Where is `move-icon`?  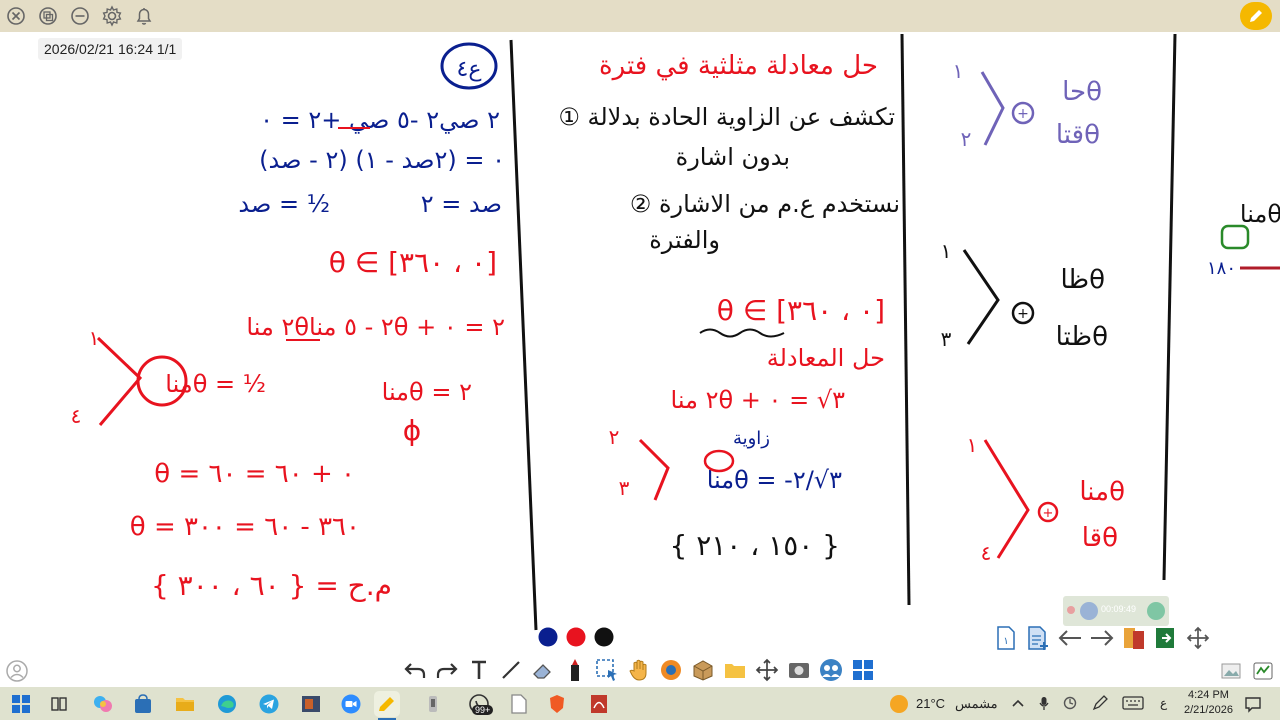 move-icon is located at coordinates (767, 670).